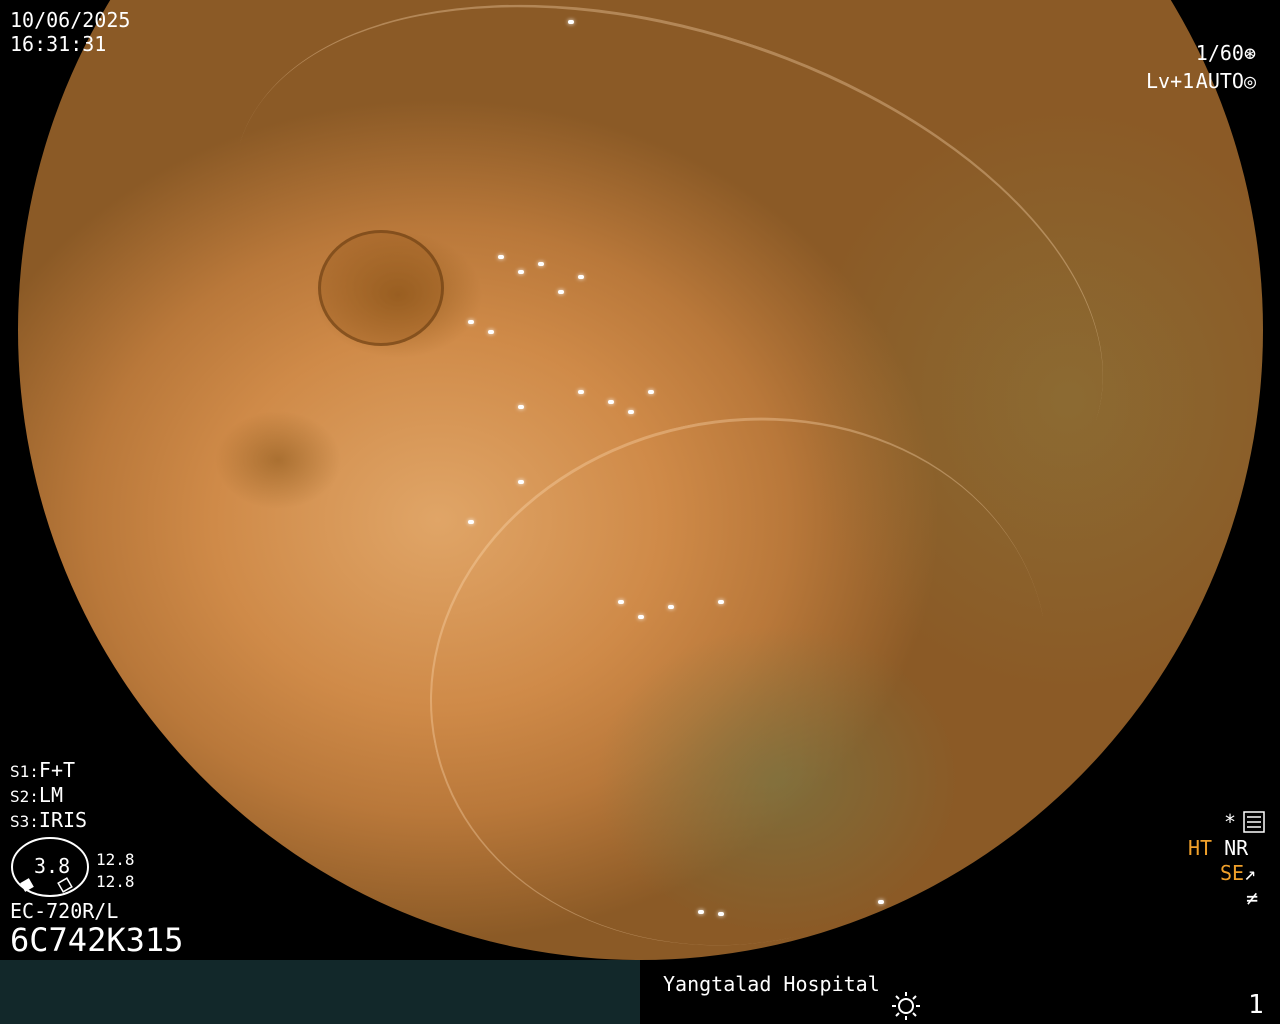 The image size is (1280, 1024). Describe the element at coordinates (64, 911) in the screenshot. I see `scope-model: EC-720R/L` at that location.